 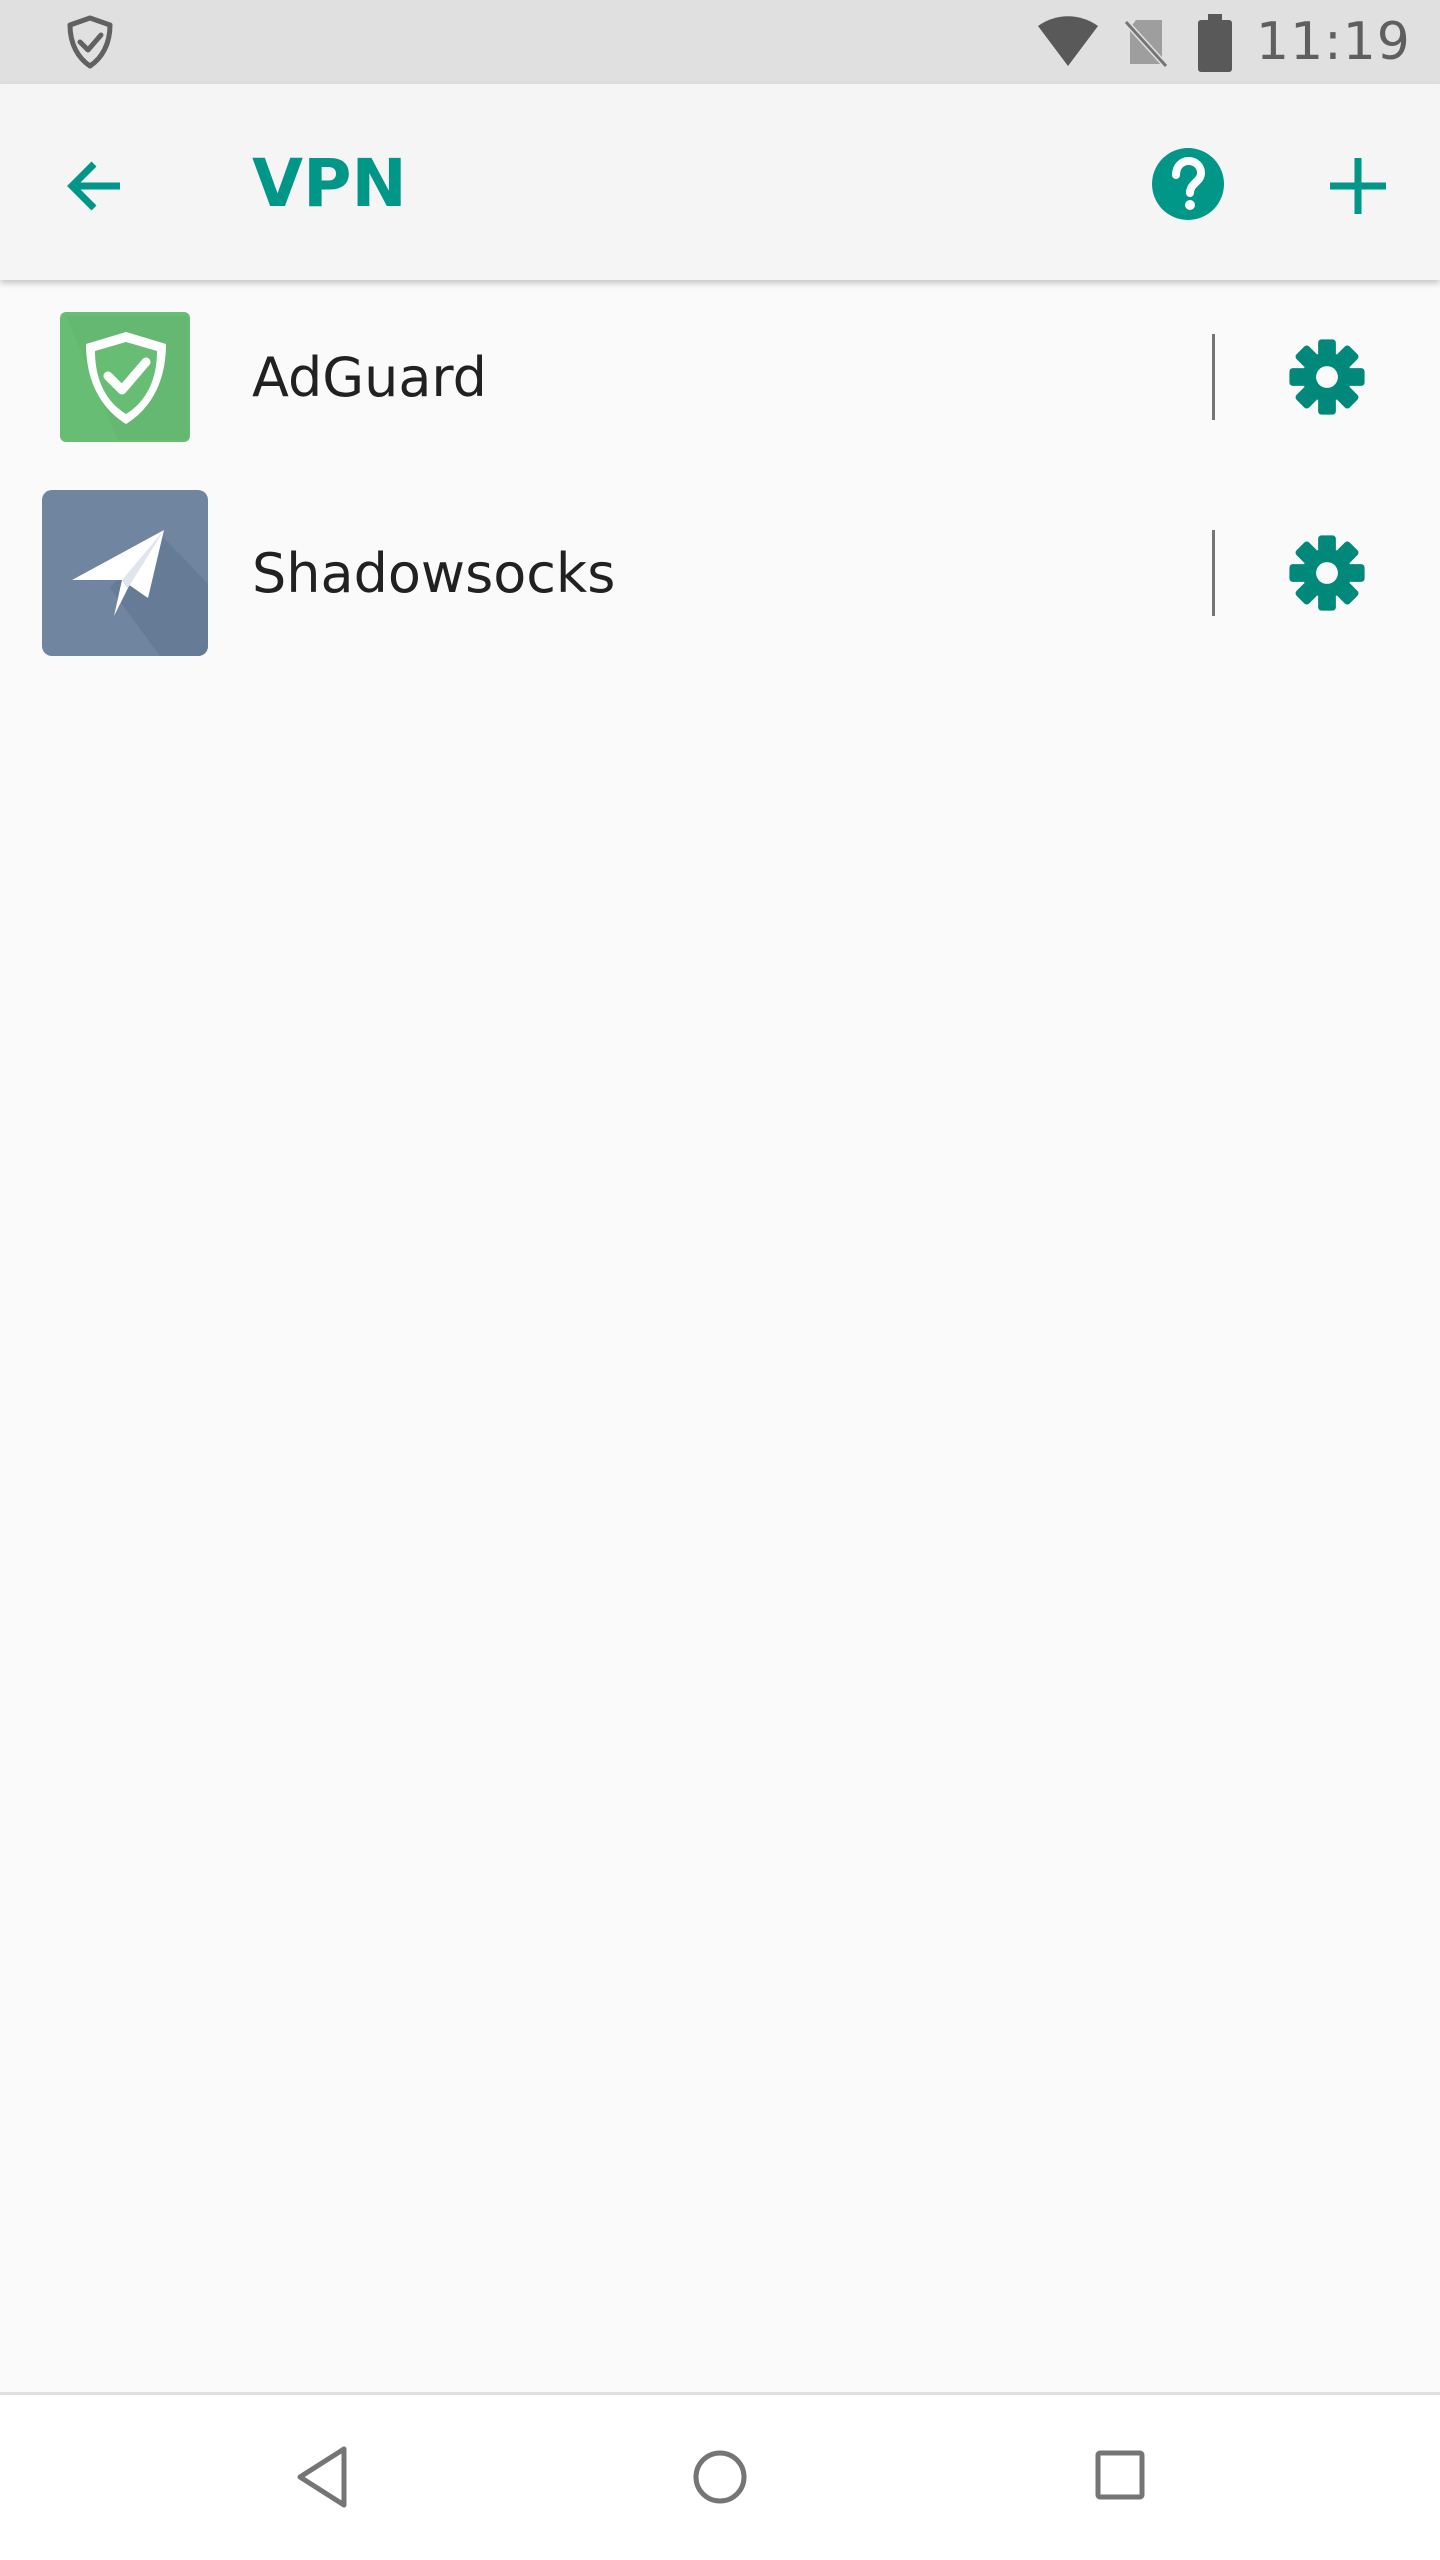 I want to click on vpn-item-adguard: AdGuard, so click(x=720, y=378).